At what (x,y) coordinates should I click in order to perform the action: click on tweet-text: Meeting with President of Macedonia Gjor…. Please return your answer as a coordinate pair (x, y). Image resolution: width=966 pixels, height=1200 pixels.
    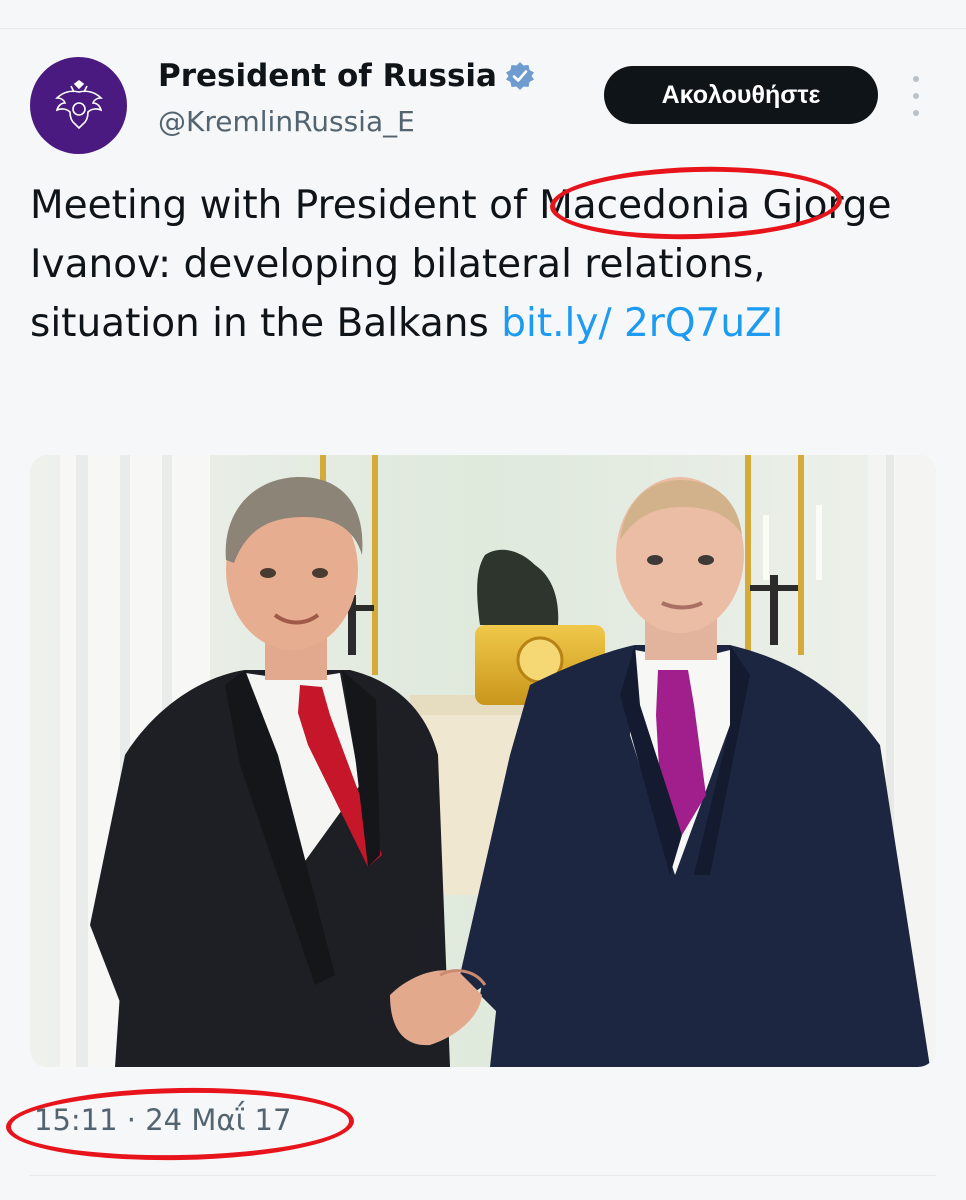
    Looking at the image, I should click on (480, 264).